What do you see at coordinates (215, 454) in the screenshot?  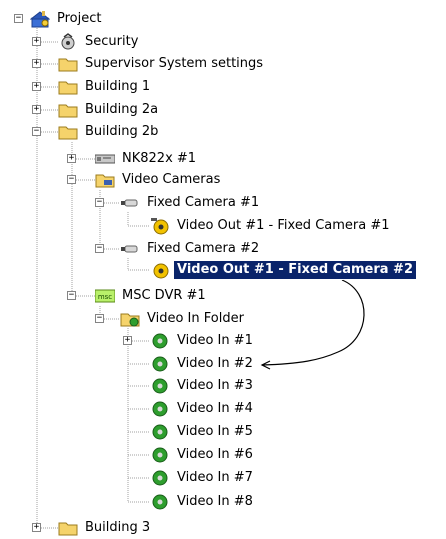 I see `tree-node-label: Video In #6` at bounding box center [215, 454].